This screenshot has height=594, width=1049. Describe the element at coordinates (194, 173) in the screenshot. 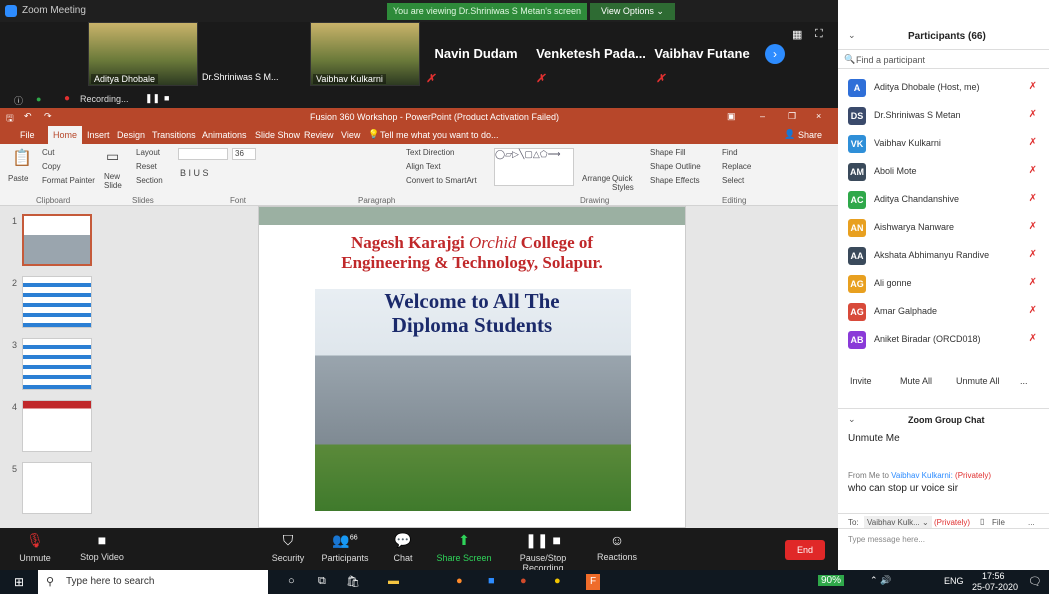

I see `font-format-icons: B I U S` at that location.